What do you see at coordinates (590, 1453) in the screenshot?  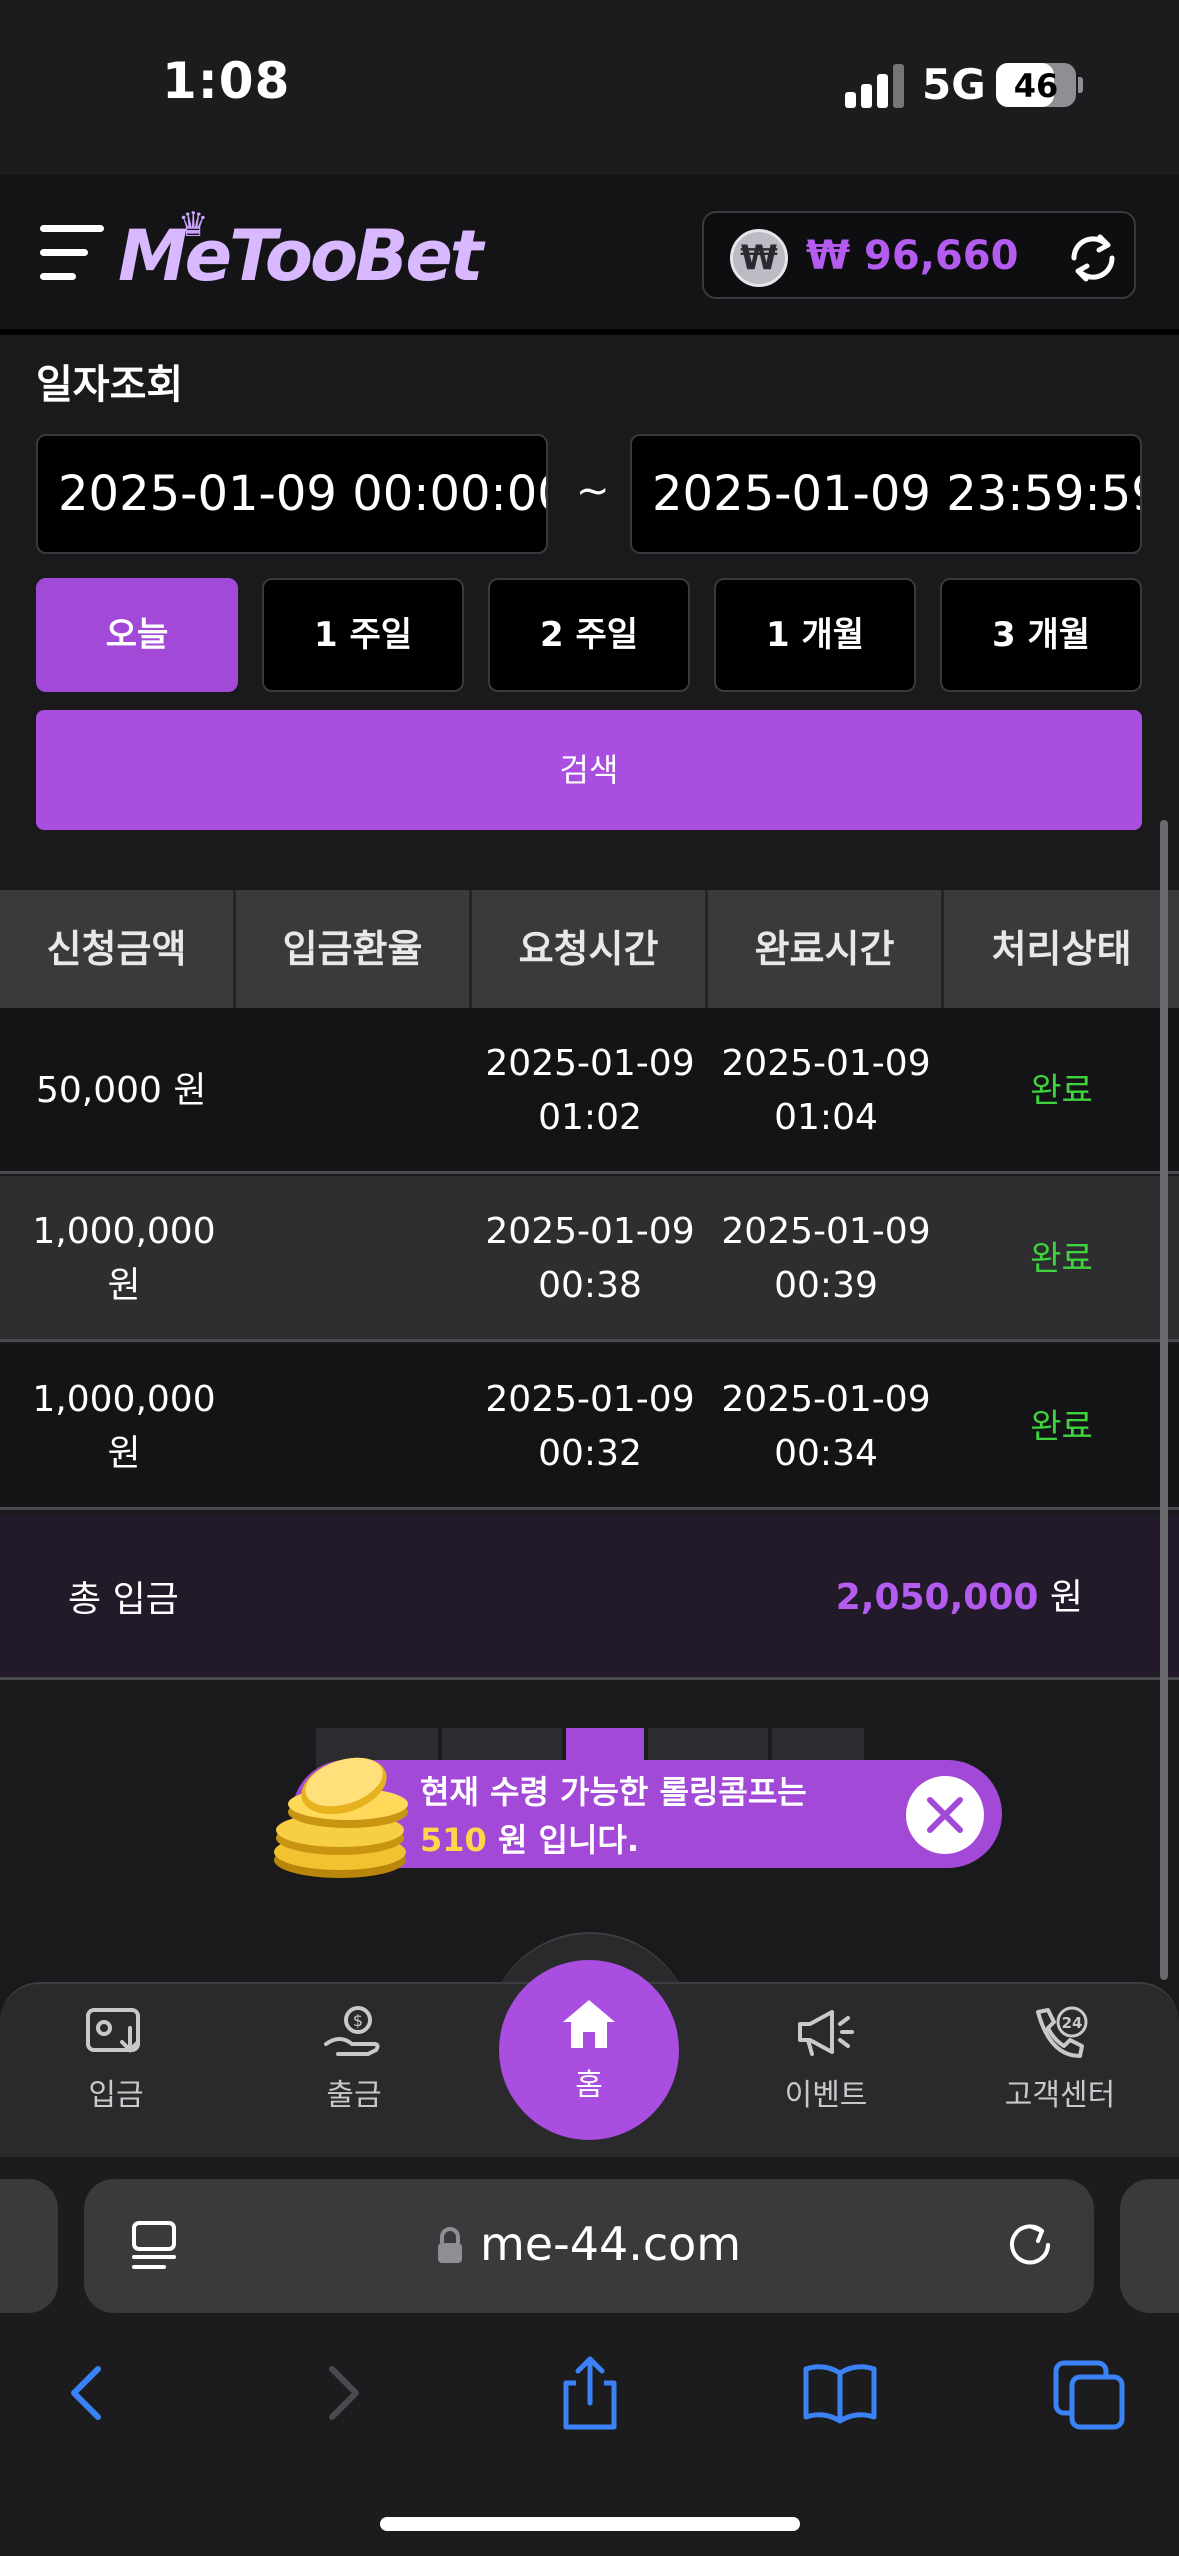 I see `row-request-time: 00:32` at bounding box center [590, 1453].